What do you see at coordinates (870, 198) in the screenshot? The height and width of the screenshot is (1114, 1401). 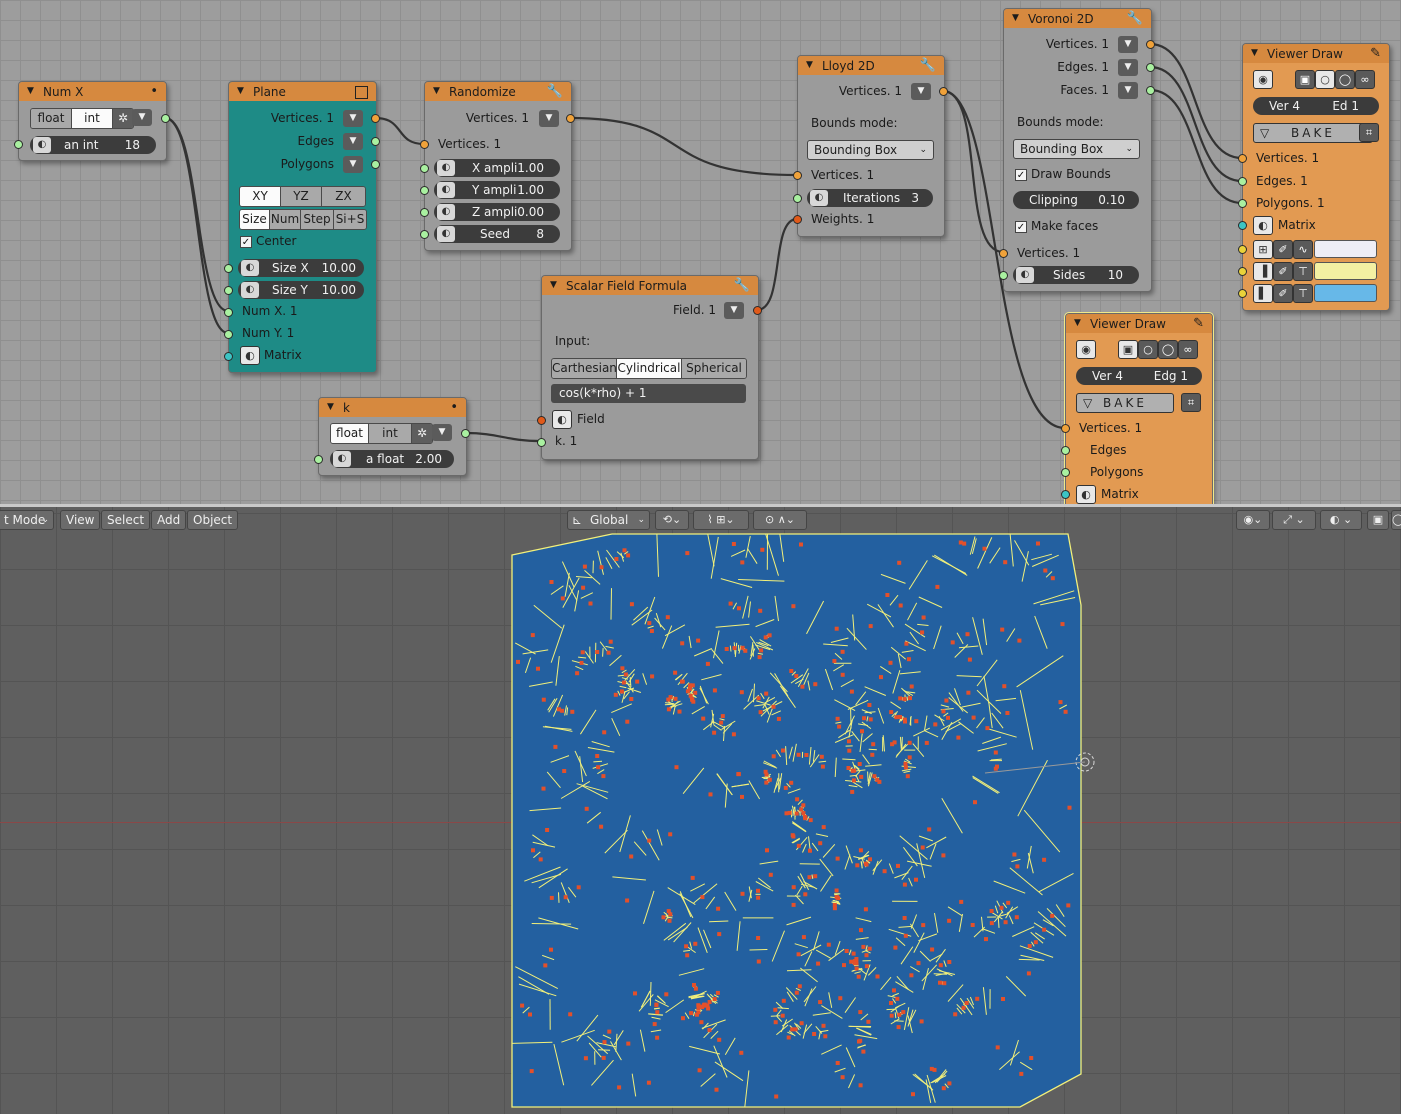 I see `iterations-field: ◐ Iterations 3` at bounding box center [870, 198].